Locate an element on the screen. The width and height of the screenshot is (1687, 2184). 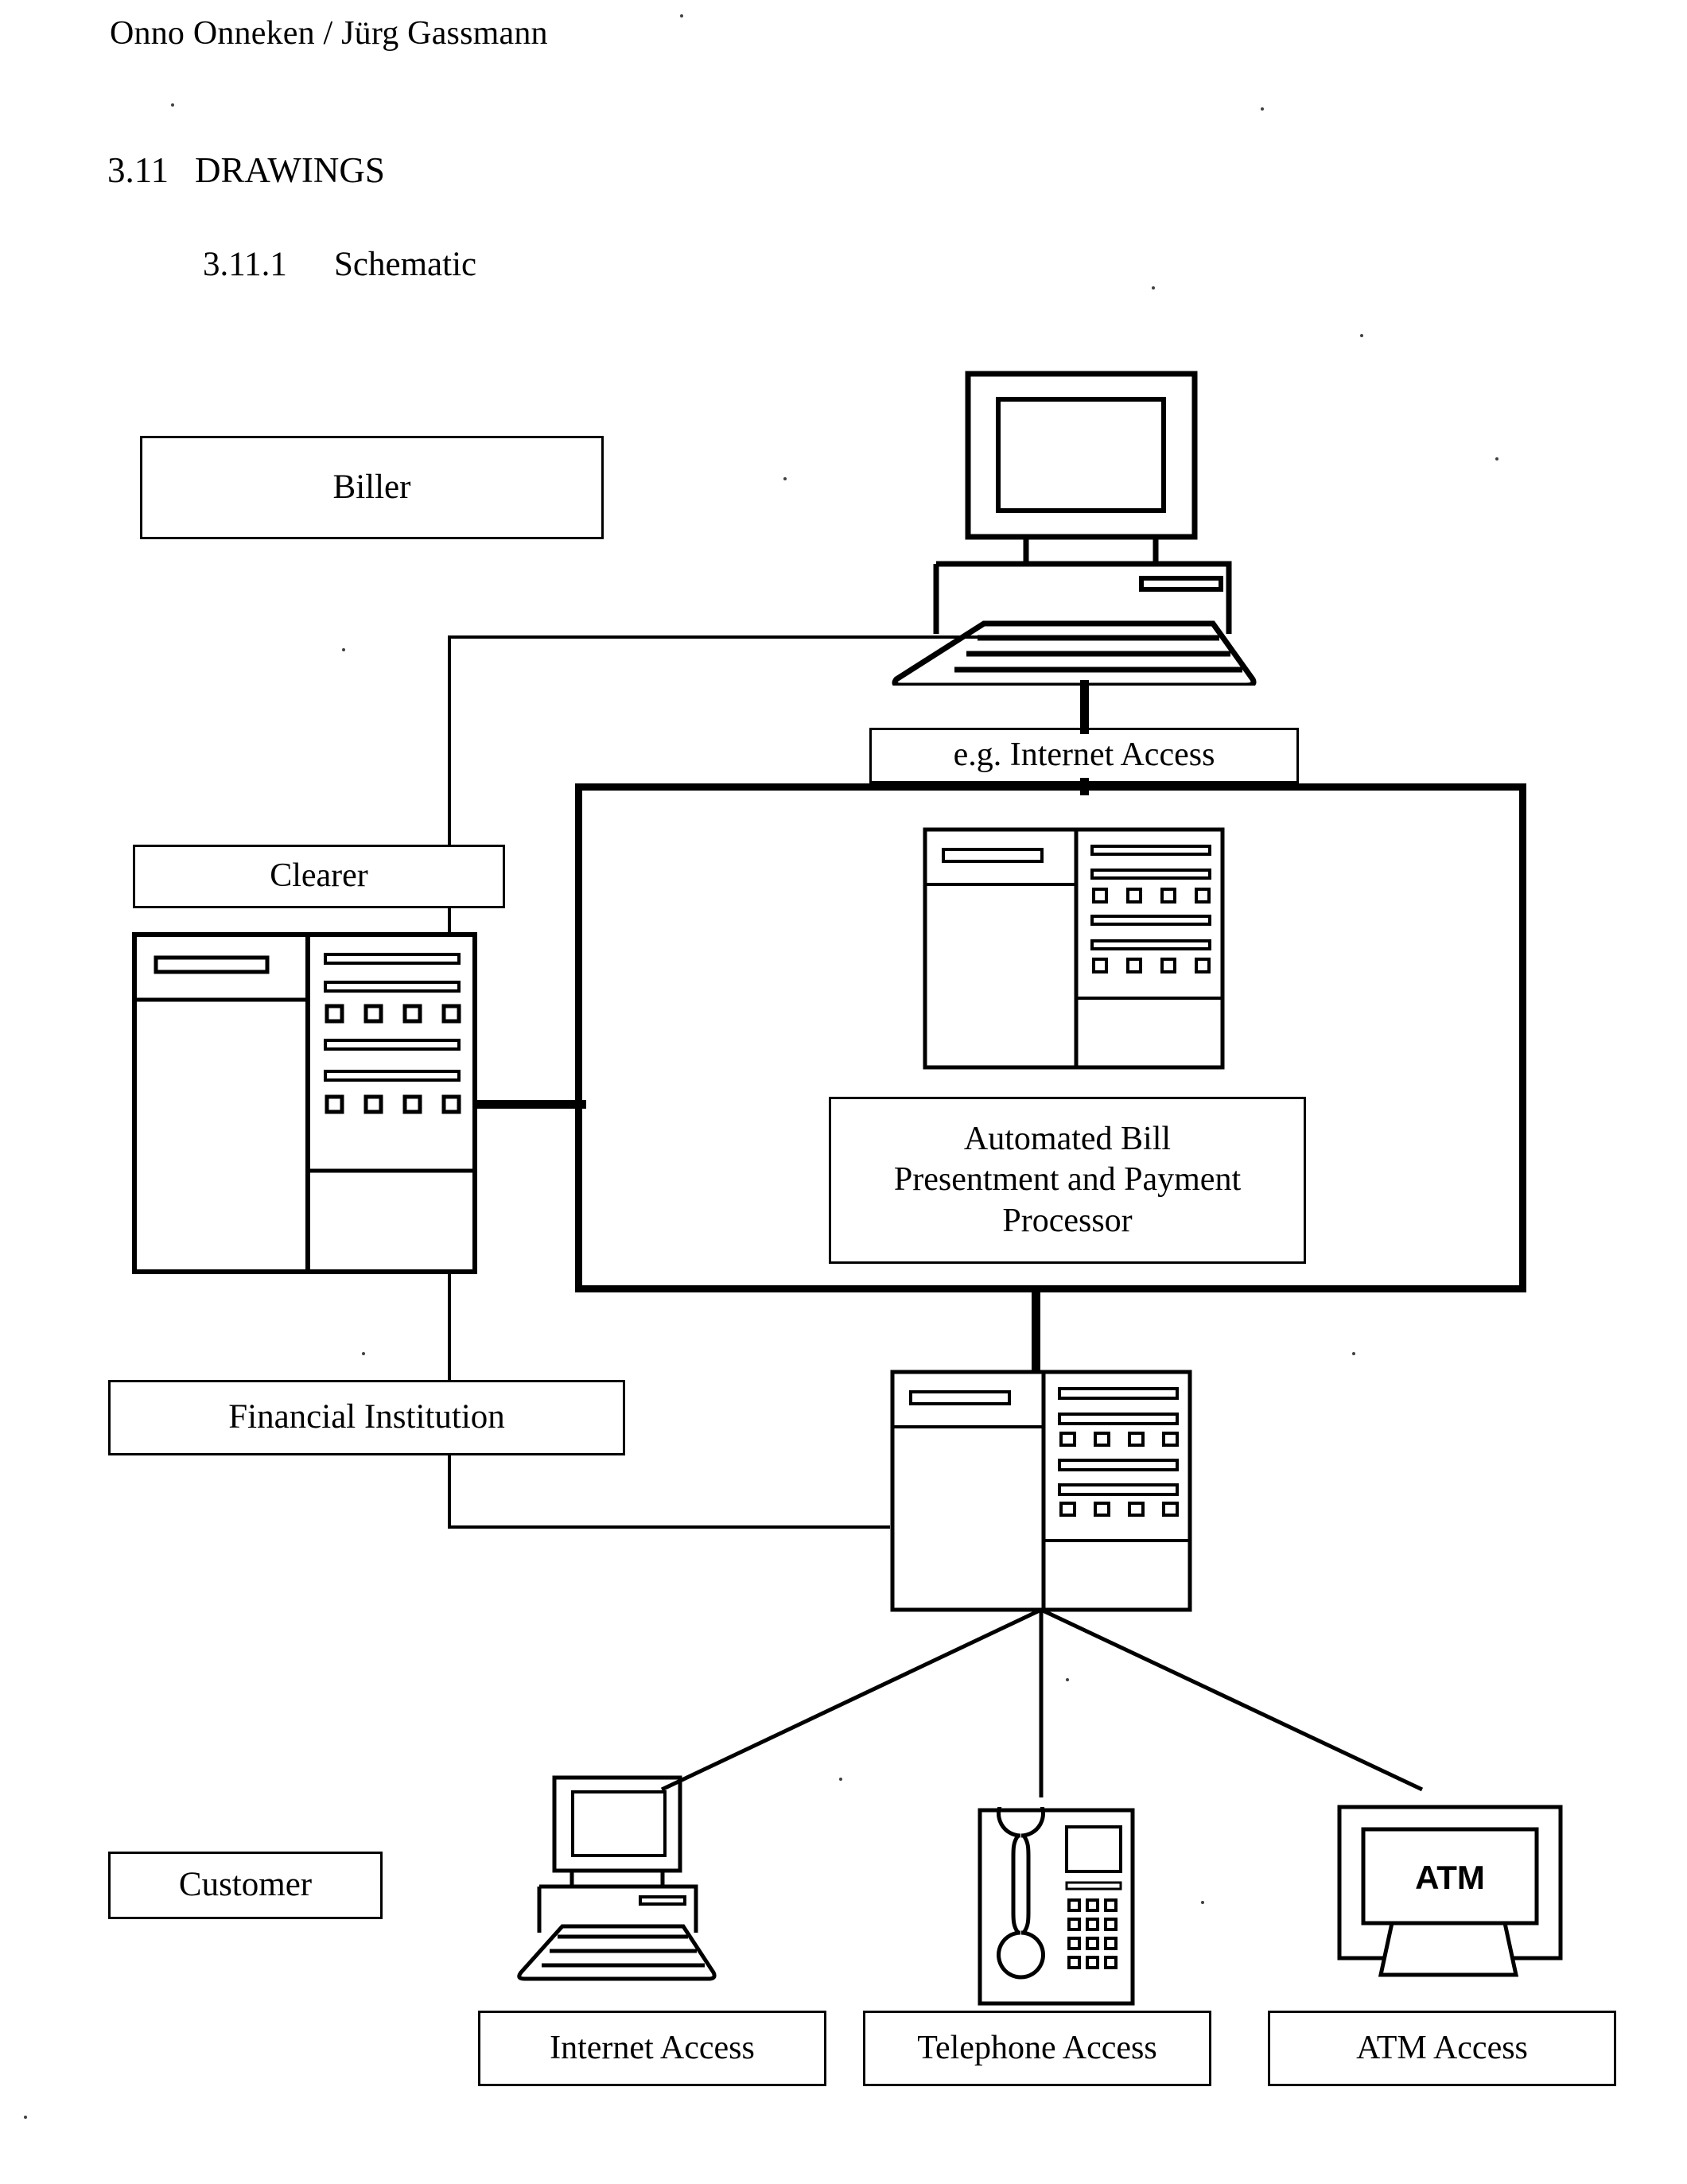
clearer-box: Clearer is located at coordinates (319, 876).